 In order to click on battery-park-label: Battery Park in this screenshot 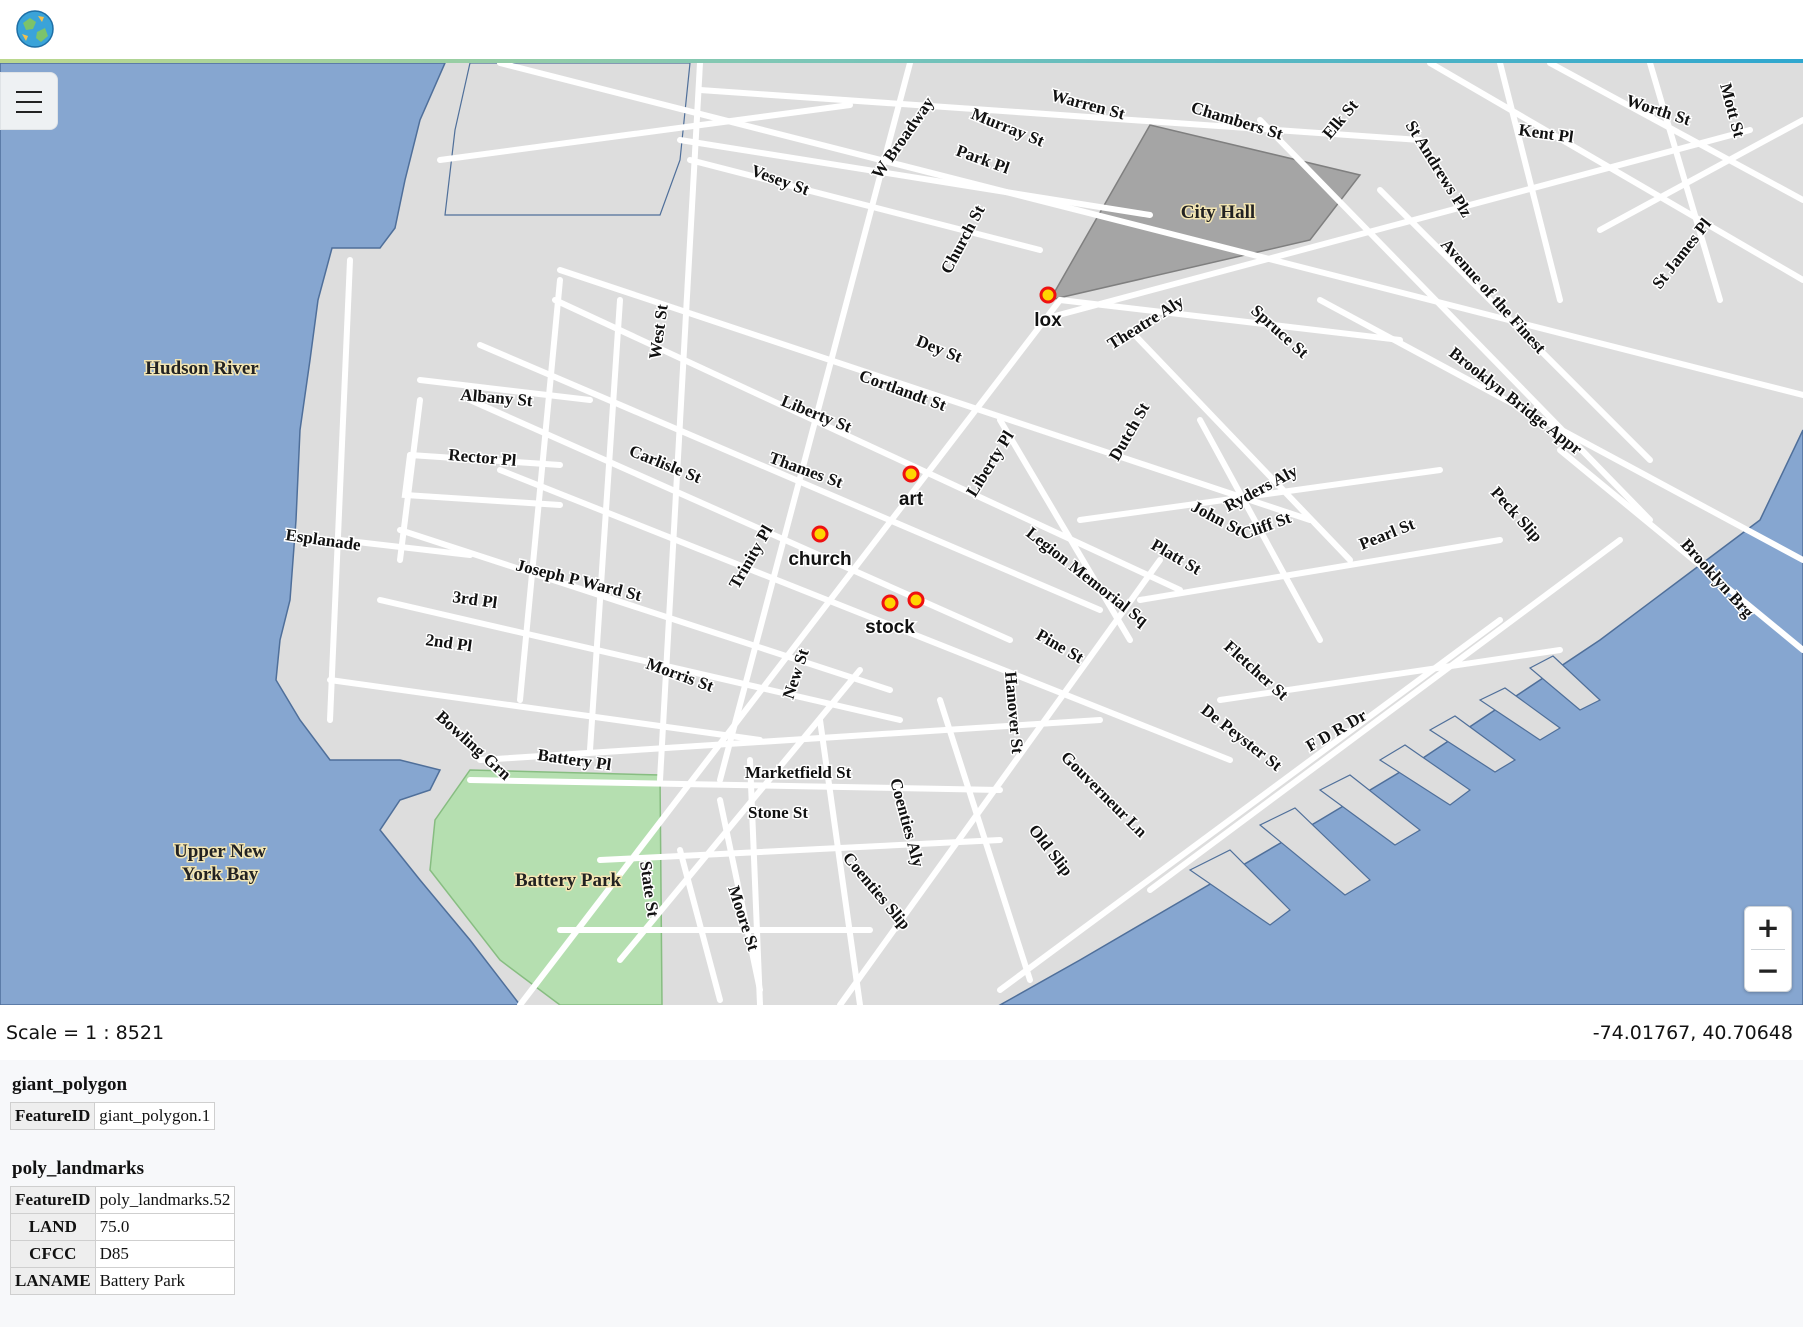, I will do `click(568, 880)`.